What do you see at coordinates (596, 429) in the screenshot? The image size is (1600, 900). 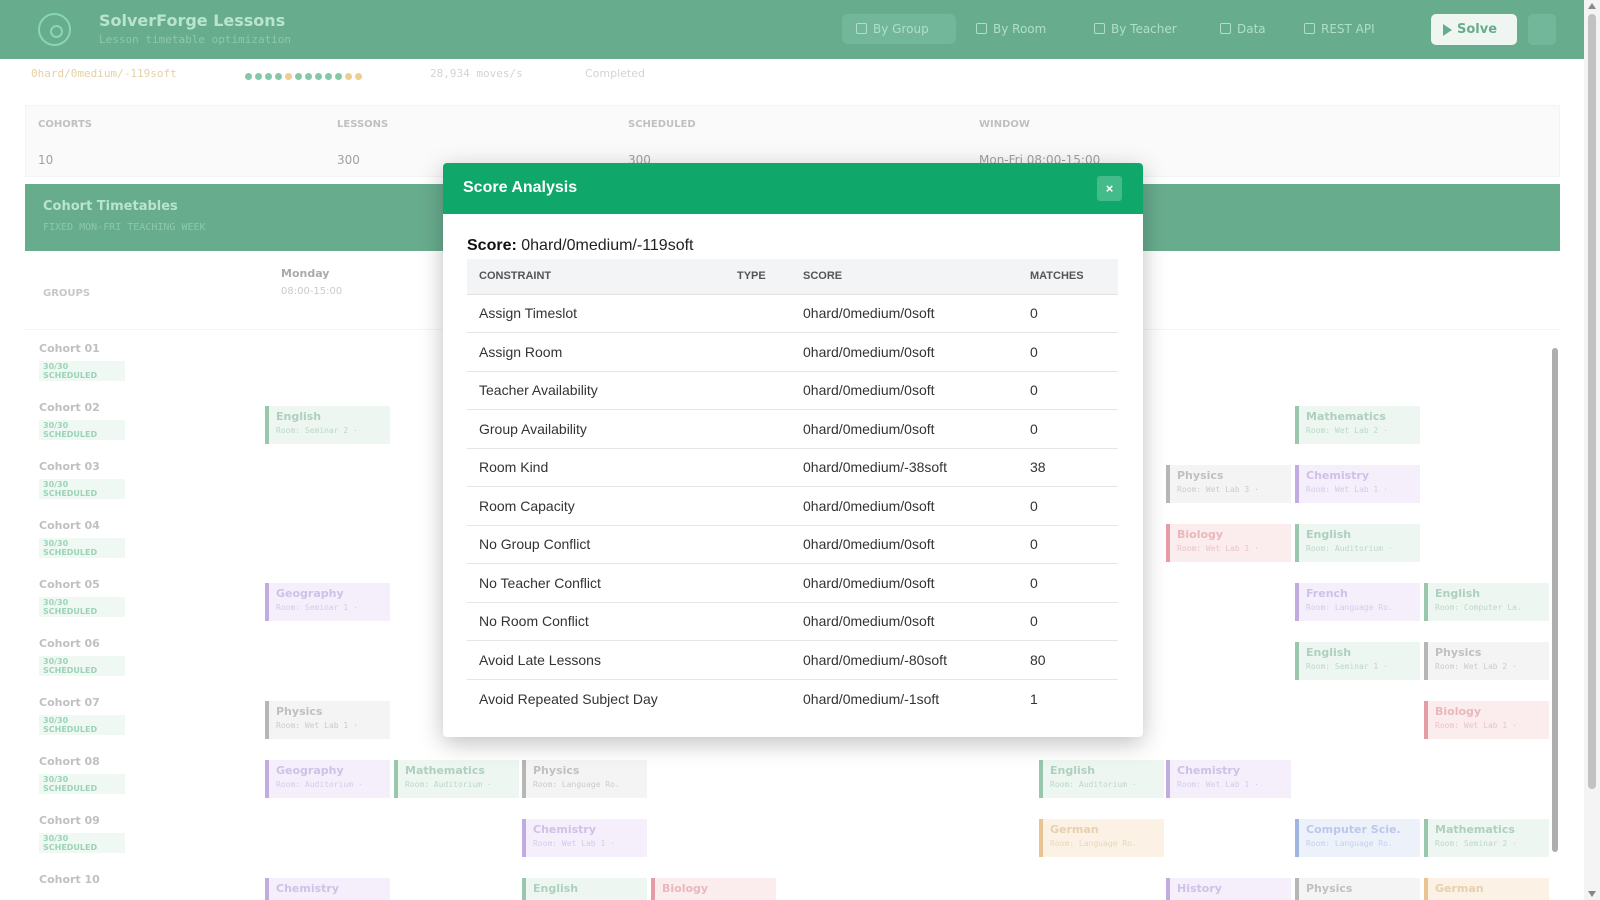 I see `constraint-name-cell: Group Availability` at bounding box center [596, 429].